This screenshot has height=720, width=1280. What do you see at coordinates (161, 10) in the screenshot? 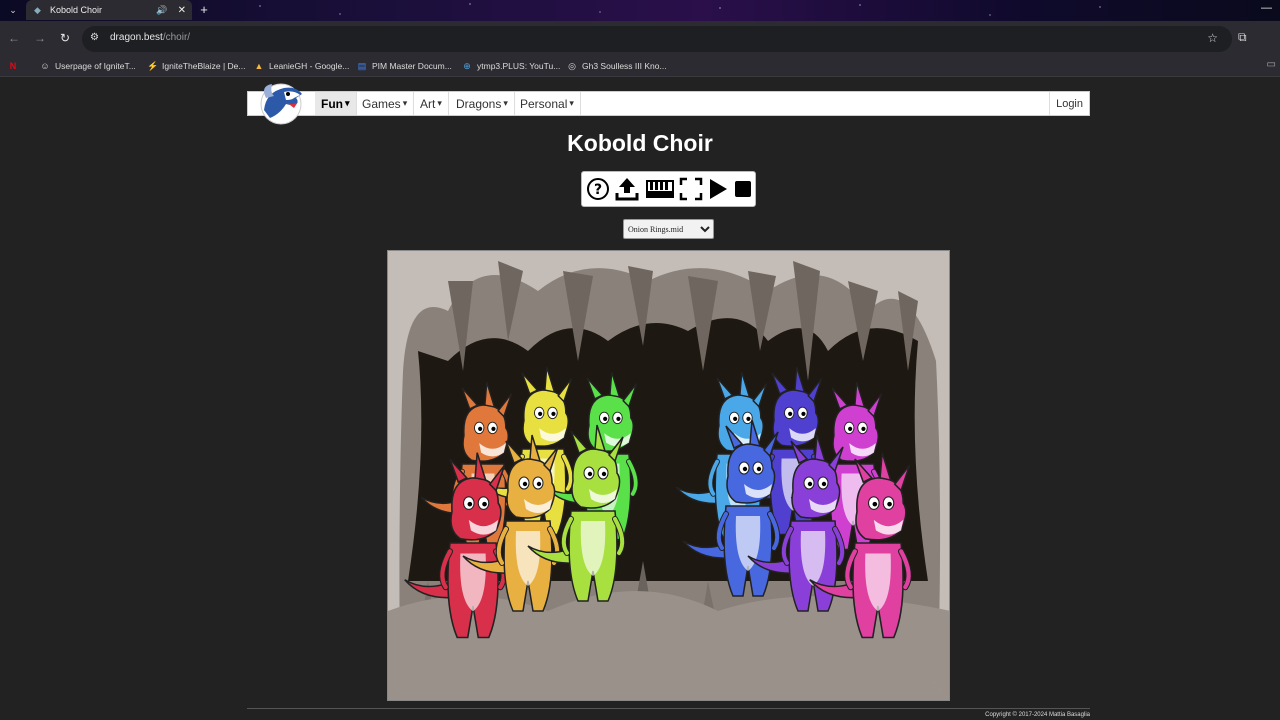
I see `speaker-icon: 🔊` at bounding box center [161, 10].